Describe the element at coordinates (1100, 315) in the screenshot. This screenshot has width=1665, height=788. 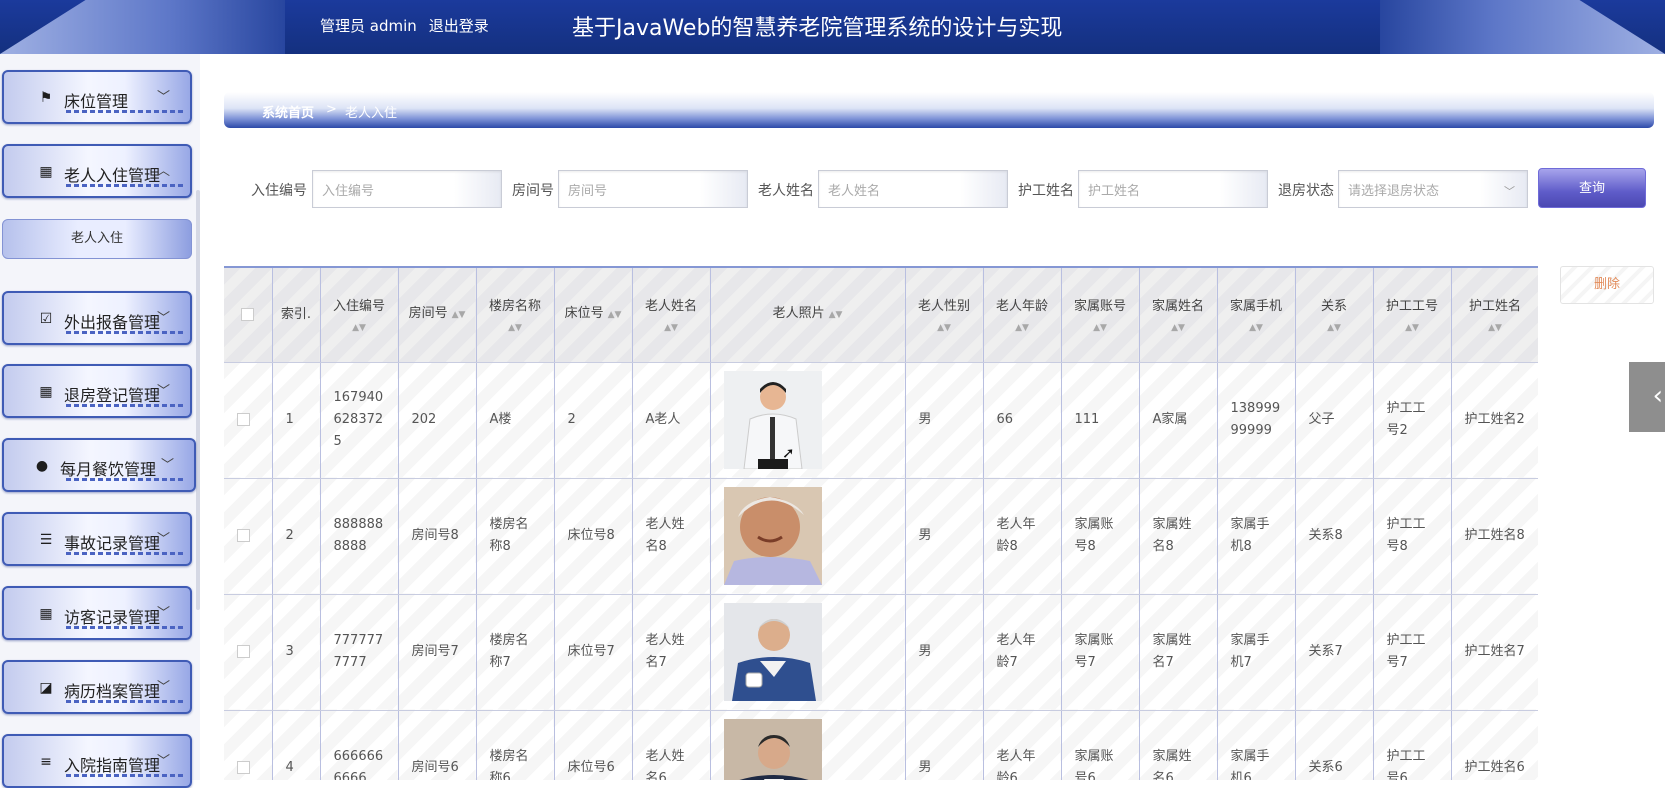
I see `col-family-account: 家属账号 ▲▼` at that location.